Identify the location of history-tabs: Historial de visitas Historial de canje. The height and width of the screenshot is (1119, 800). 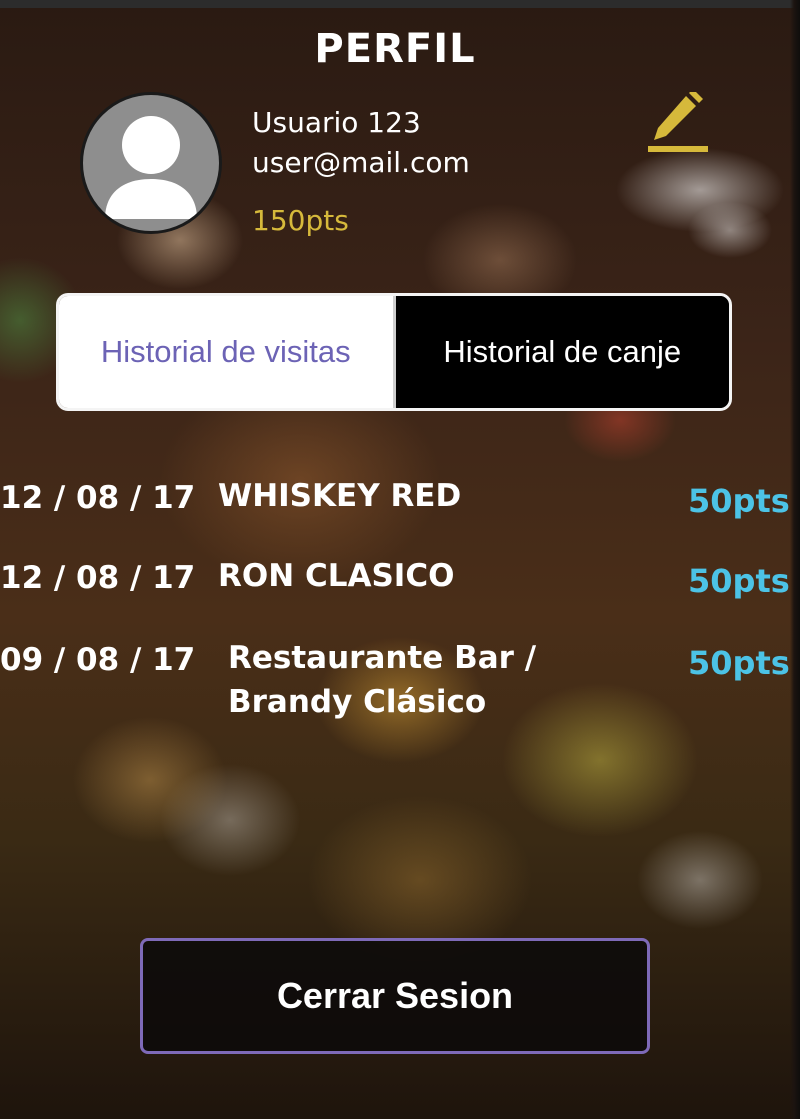
(394, 352).